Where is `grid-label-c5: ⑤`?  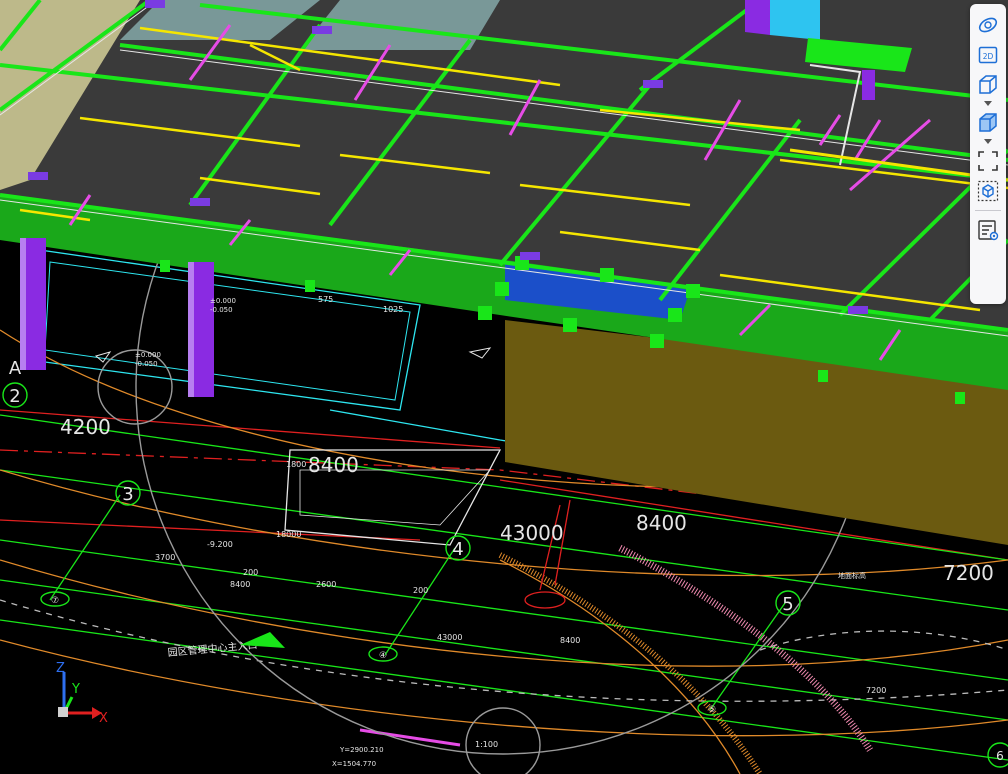
grid-label-c5: ⑤ is located at coordinates (712, 710).